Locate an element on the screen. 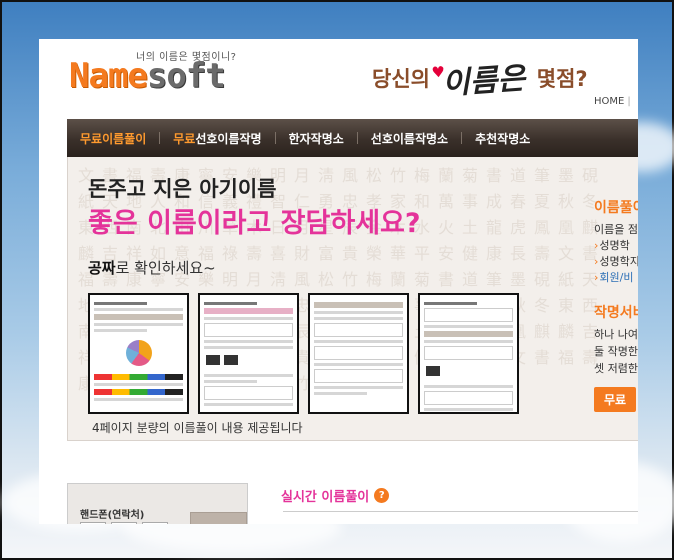 The height and width of the screenshot is (560, 674). nav-preferred-naming: 무료 선호이름작명 is located at coordinates (217, 138).